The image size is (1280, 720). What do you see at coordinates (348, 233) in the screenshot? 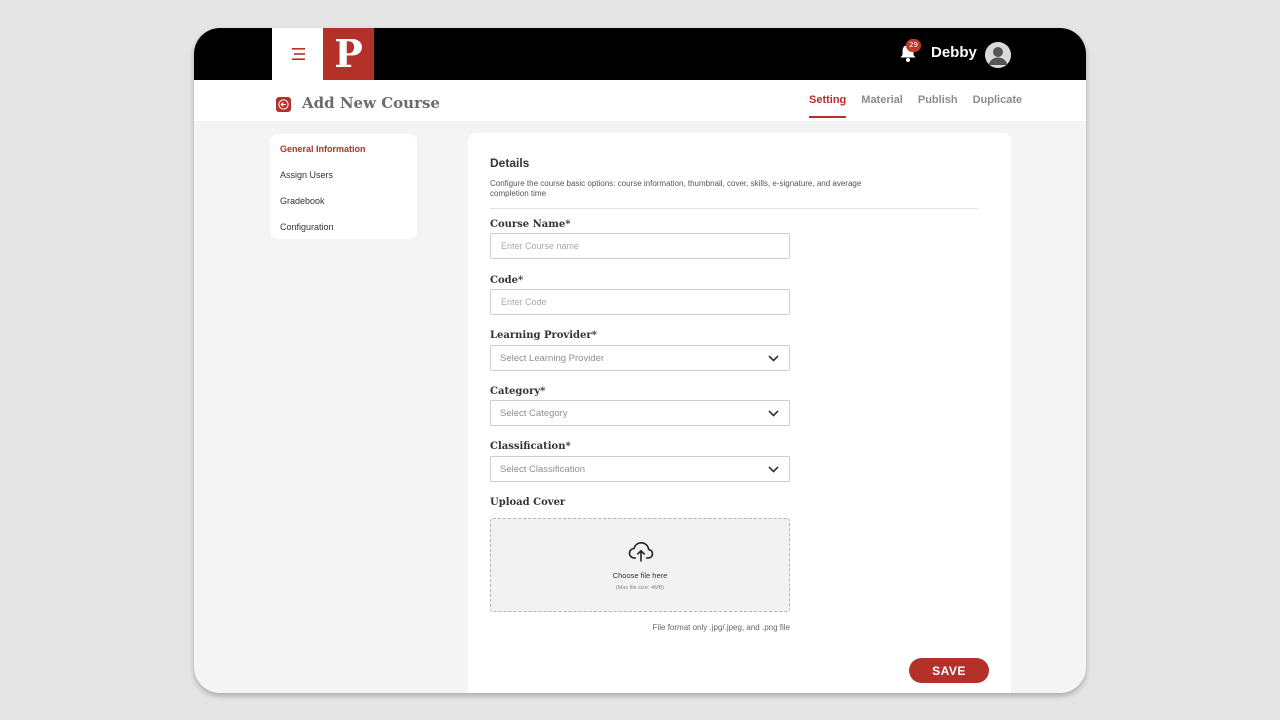
I see `sidebar-item-configuration: Configuration` at bounding box center [348, 233].